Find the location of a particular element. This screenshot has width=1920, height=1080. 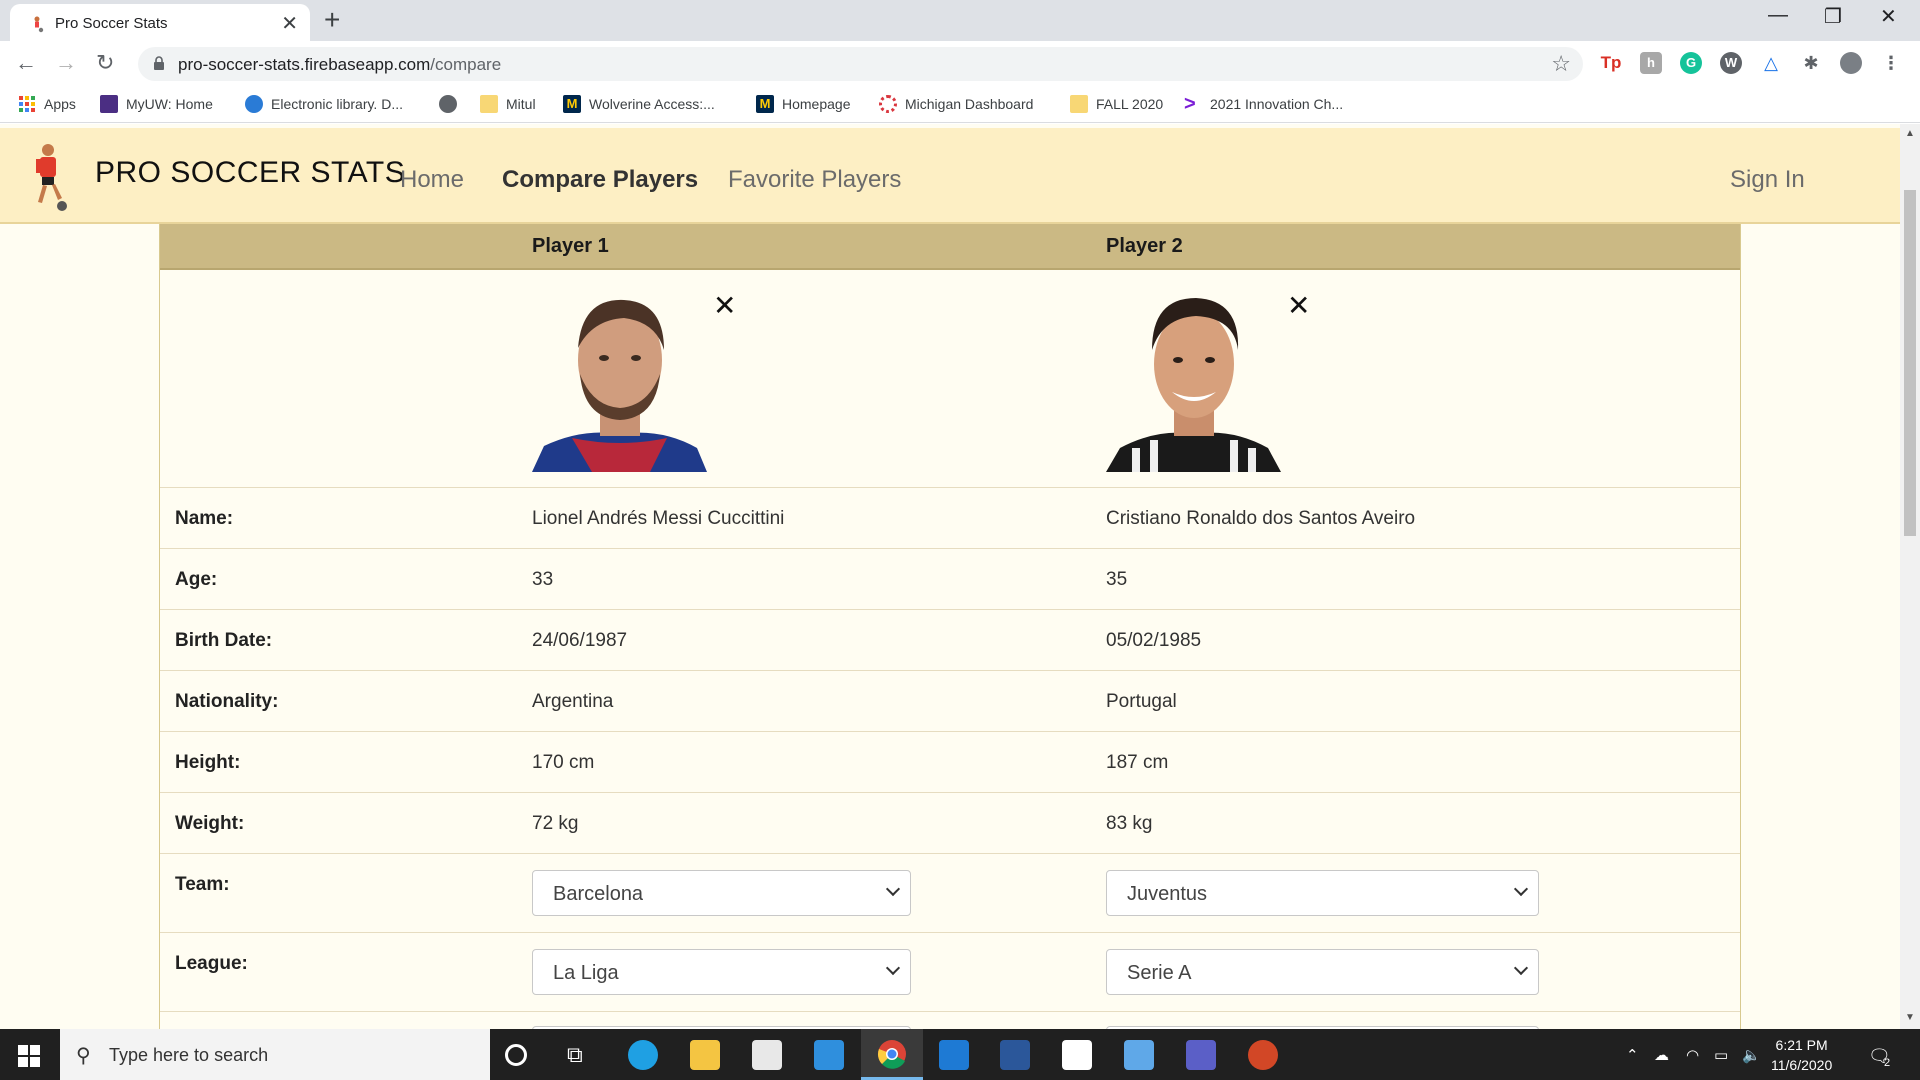

grammarly-app-icon is located at coordinates (1077, 1055).